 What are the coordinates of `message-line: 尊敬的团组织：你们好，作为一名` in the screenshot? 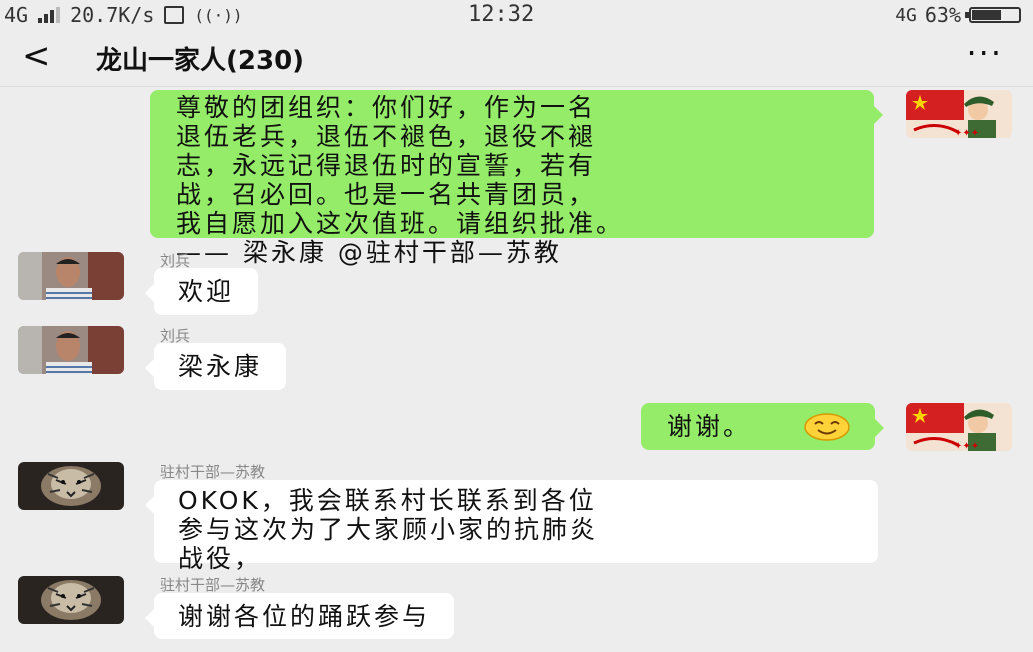 It's located at (386, 107).